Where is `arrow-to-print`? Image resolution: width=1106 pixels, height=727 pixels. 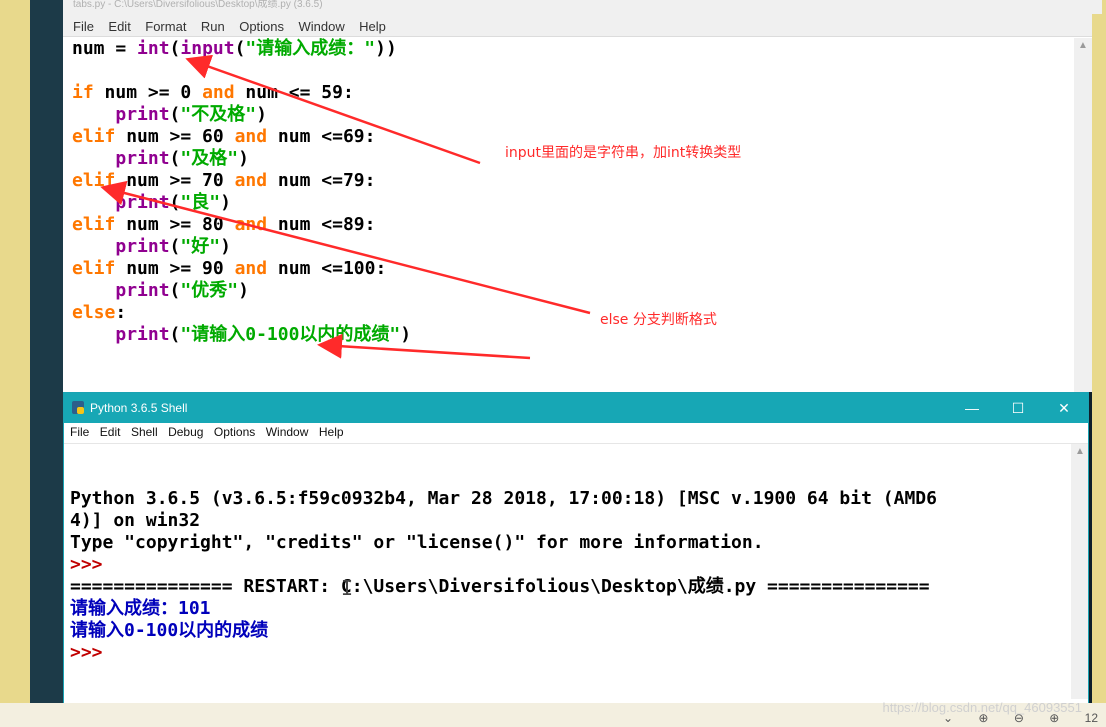
arrow-to-print is located at coordinates (424, 346).